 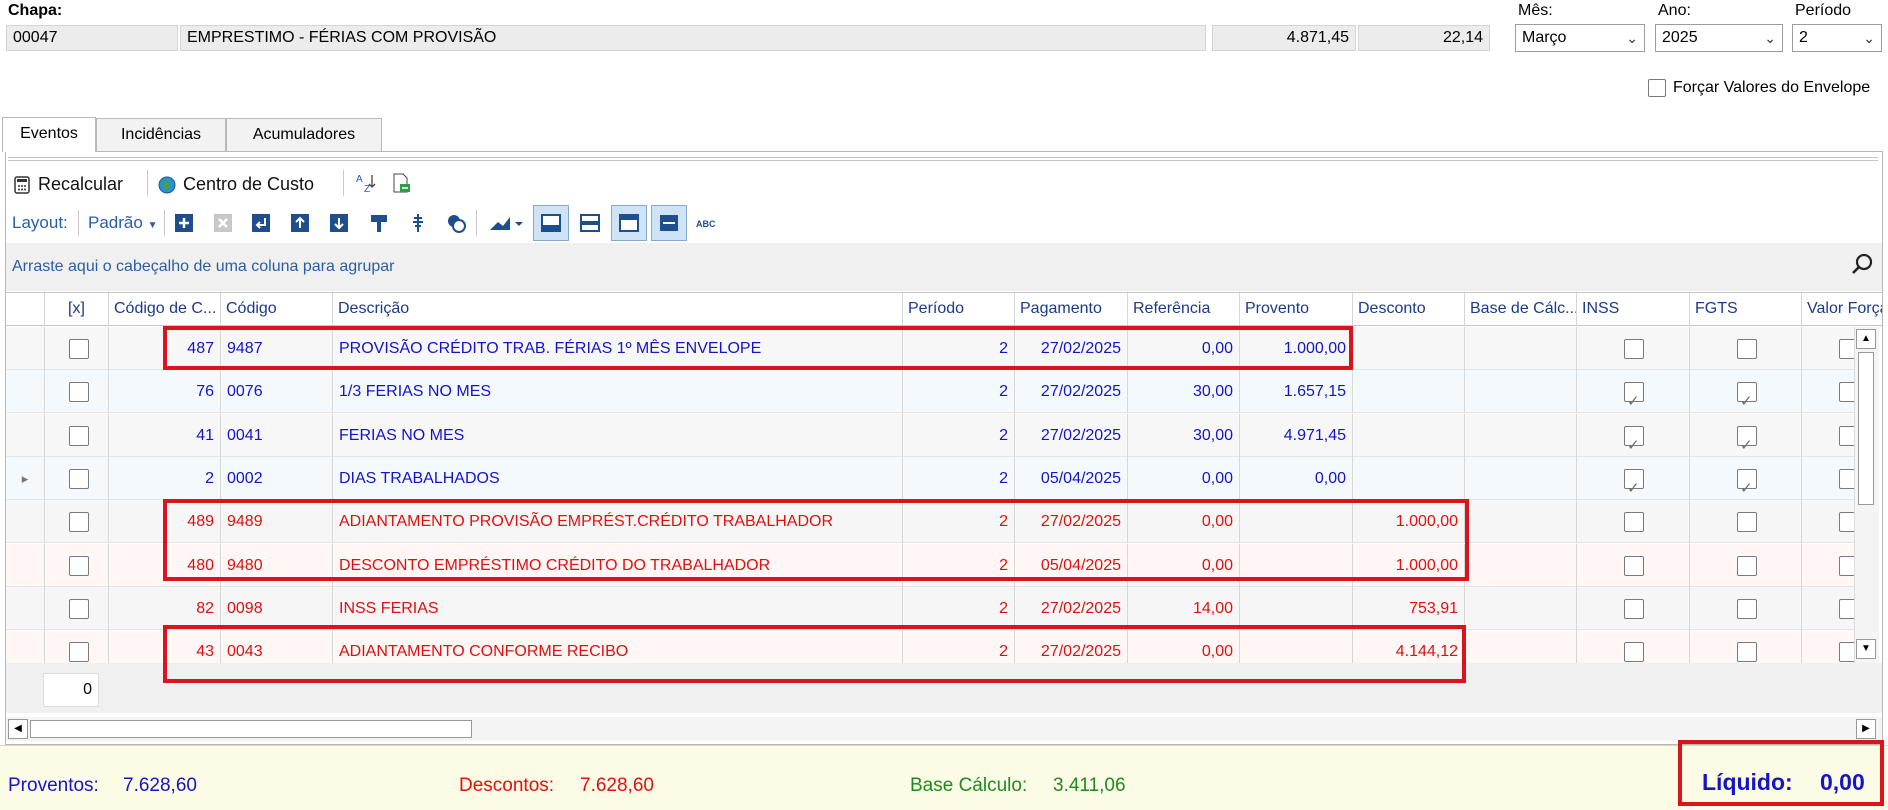 What do you see at coordinates (122, 223) in the screenshot?
I see `layout-dropdown: Padrão ▼` at bounding box center [122, 223].